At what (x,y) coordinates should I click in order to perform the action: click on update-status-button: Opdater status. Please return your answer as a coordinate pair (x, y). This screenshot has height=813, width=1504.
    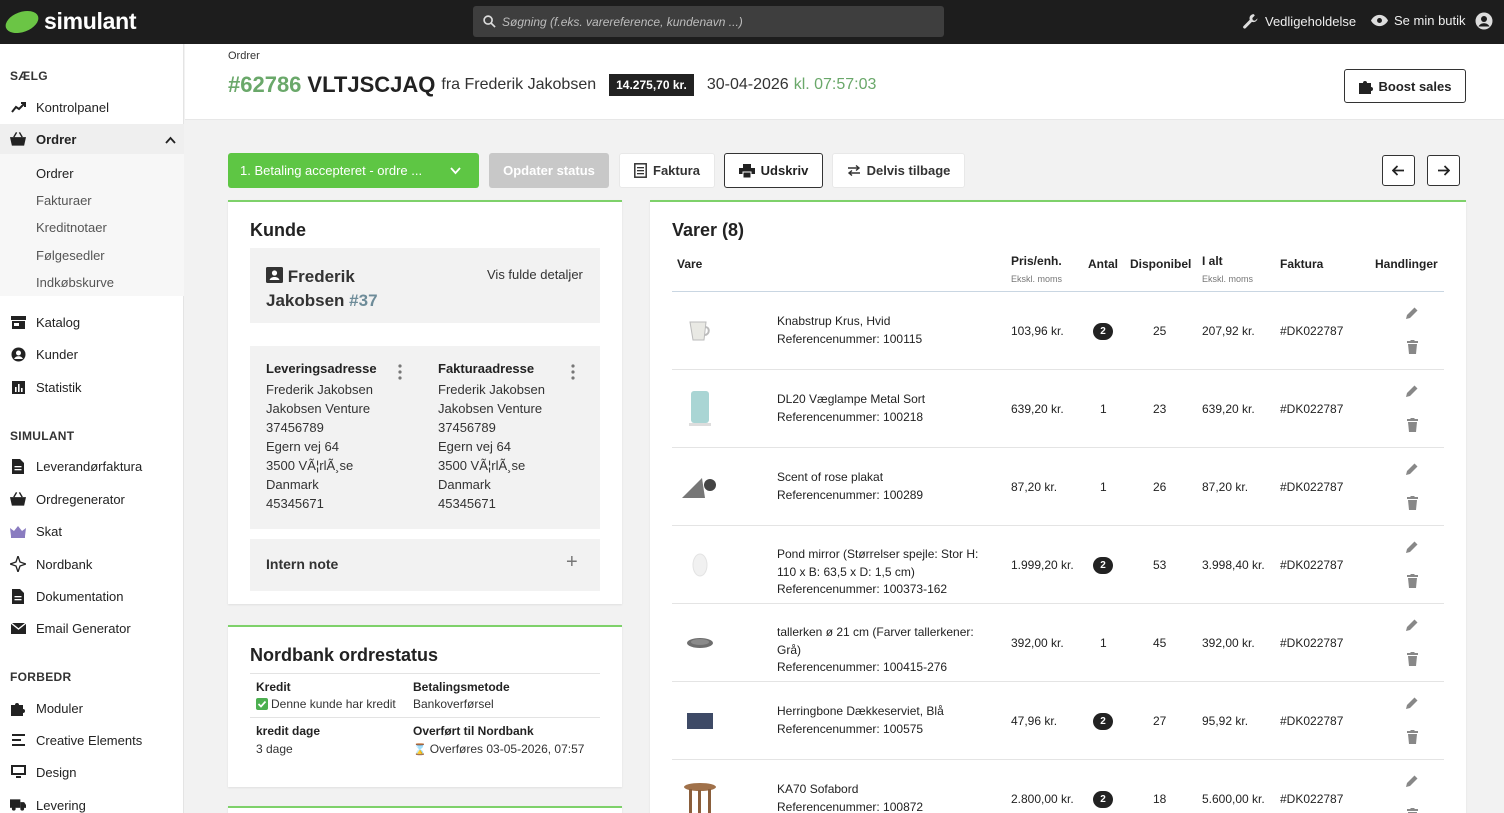
    Looking at the image, I should click on (549, 170).